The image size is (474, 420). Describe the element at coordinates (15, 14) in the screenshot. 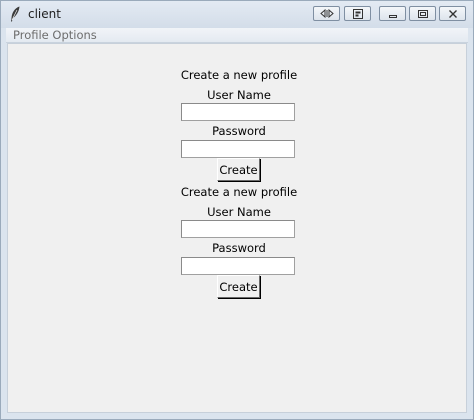

I see `feather-icon` at that location.